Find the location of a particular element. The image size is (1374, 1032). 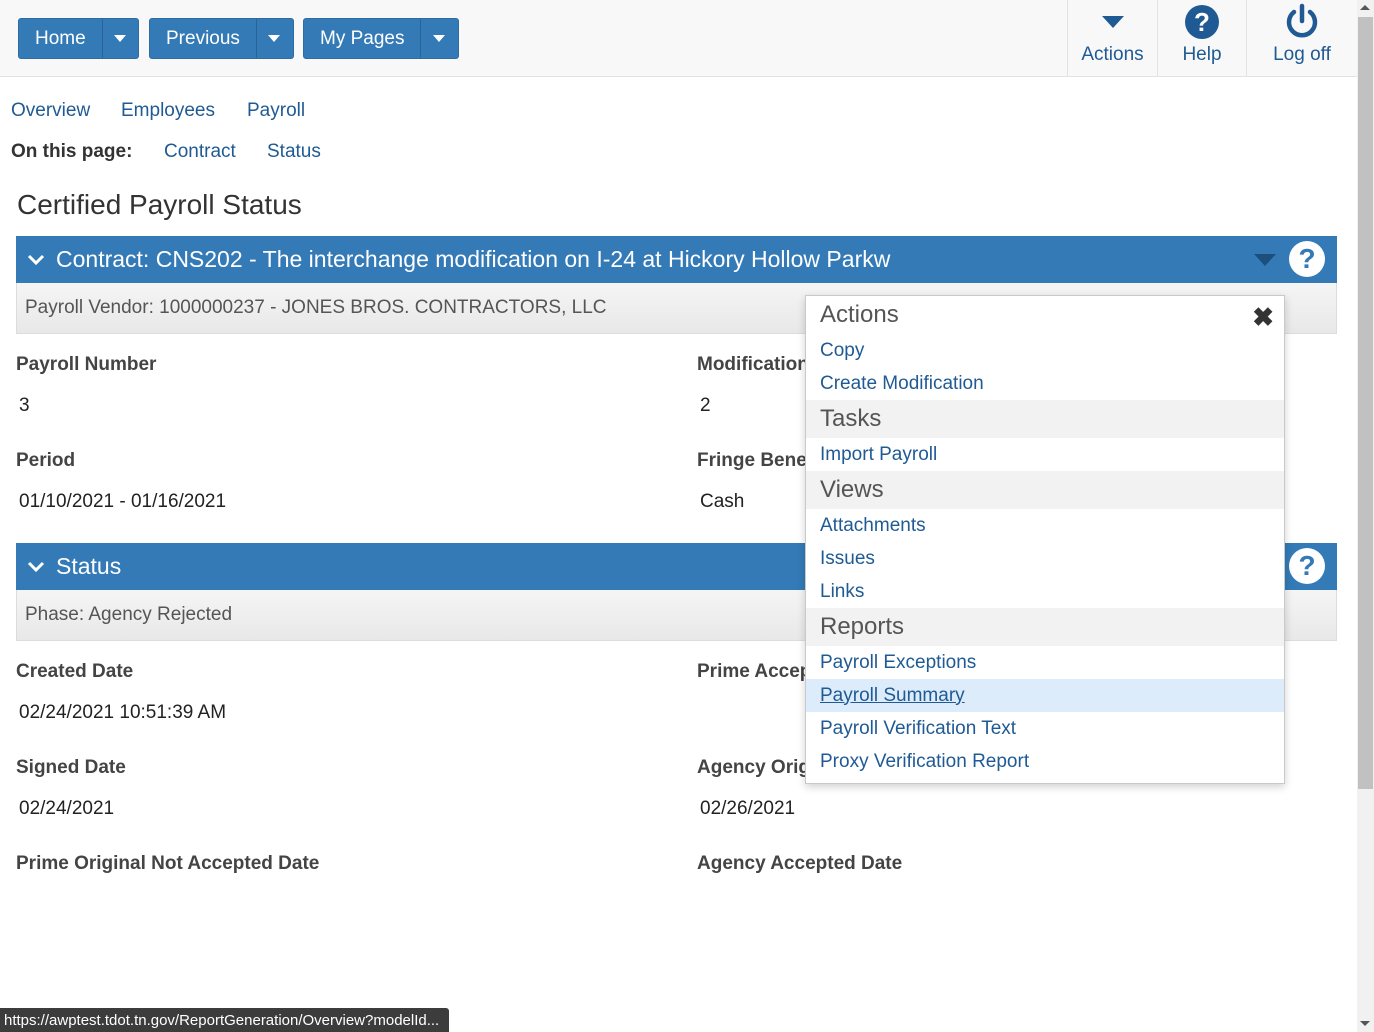

previous-button-group: Previous is located at coordinates (221, 38).